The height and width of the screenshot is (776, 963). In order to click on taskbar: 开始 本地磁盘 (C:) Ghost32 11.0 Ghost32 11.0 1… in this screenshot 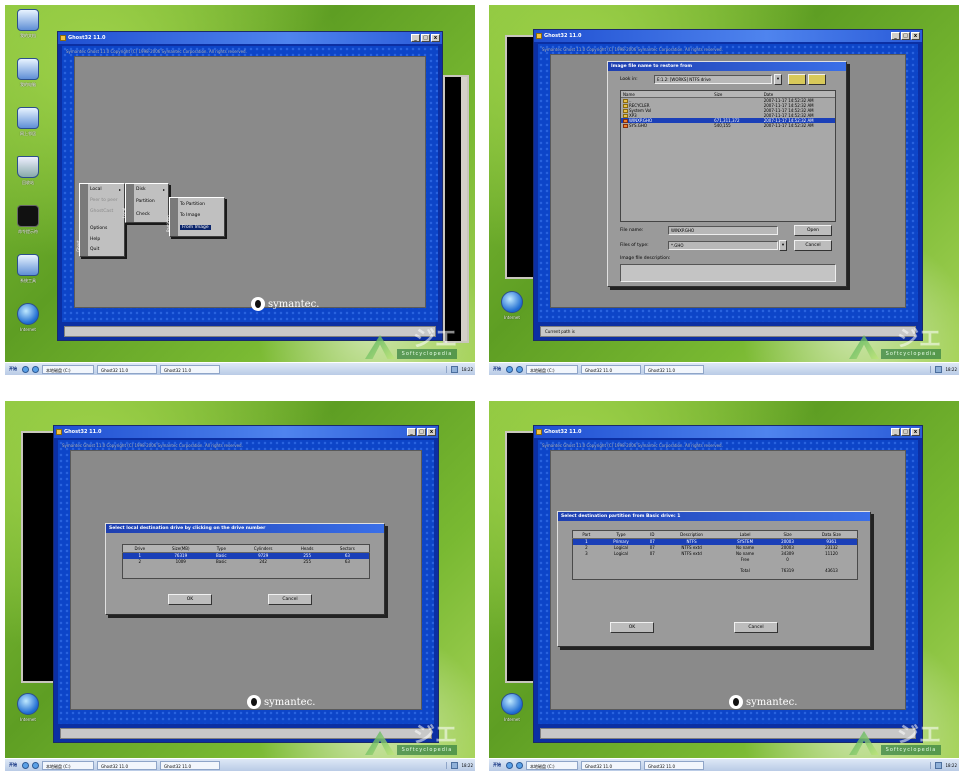, I will do `click(724, 368)`.